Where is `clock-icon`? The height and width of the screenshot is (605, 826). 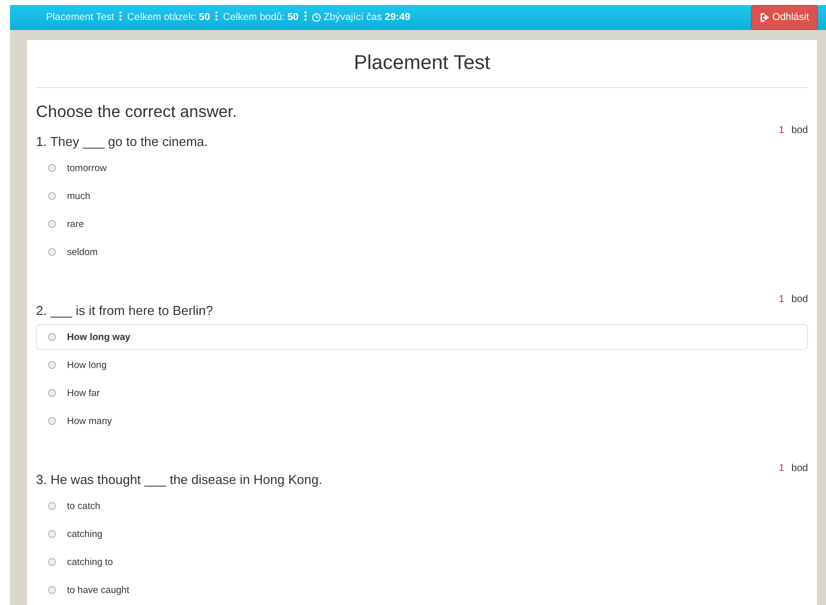
clock-icon is located at coordinates (316, 17).